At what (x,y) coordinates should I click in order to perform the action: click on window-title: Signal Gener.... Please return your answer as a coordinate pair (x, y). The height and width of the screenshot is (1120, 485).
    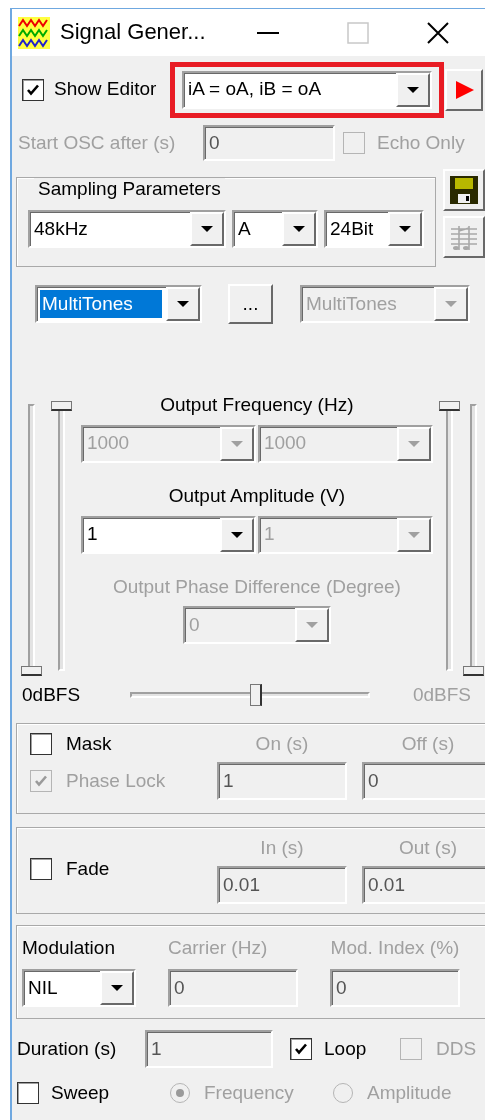
    Looking at the image, I should click on (133, 32).